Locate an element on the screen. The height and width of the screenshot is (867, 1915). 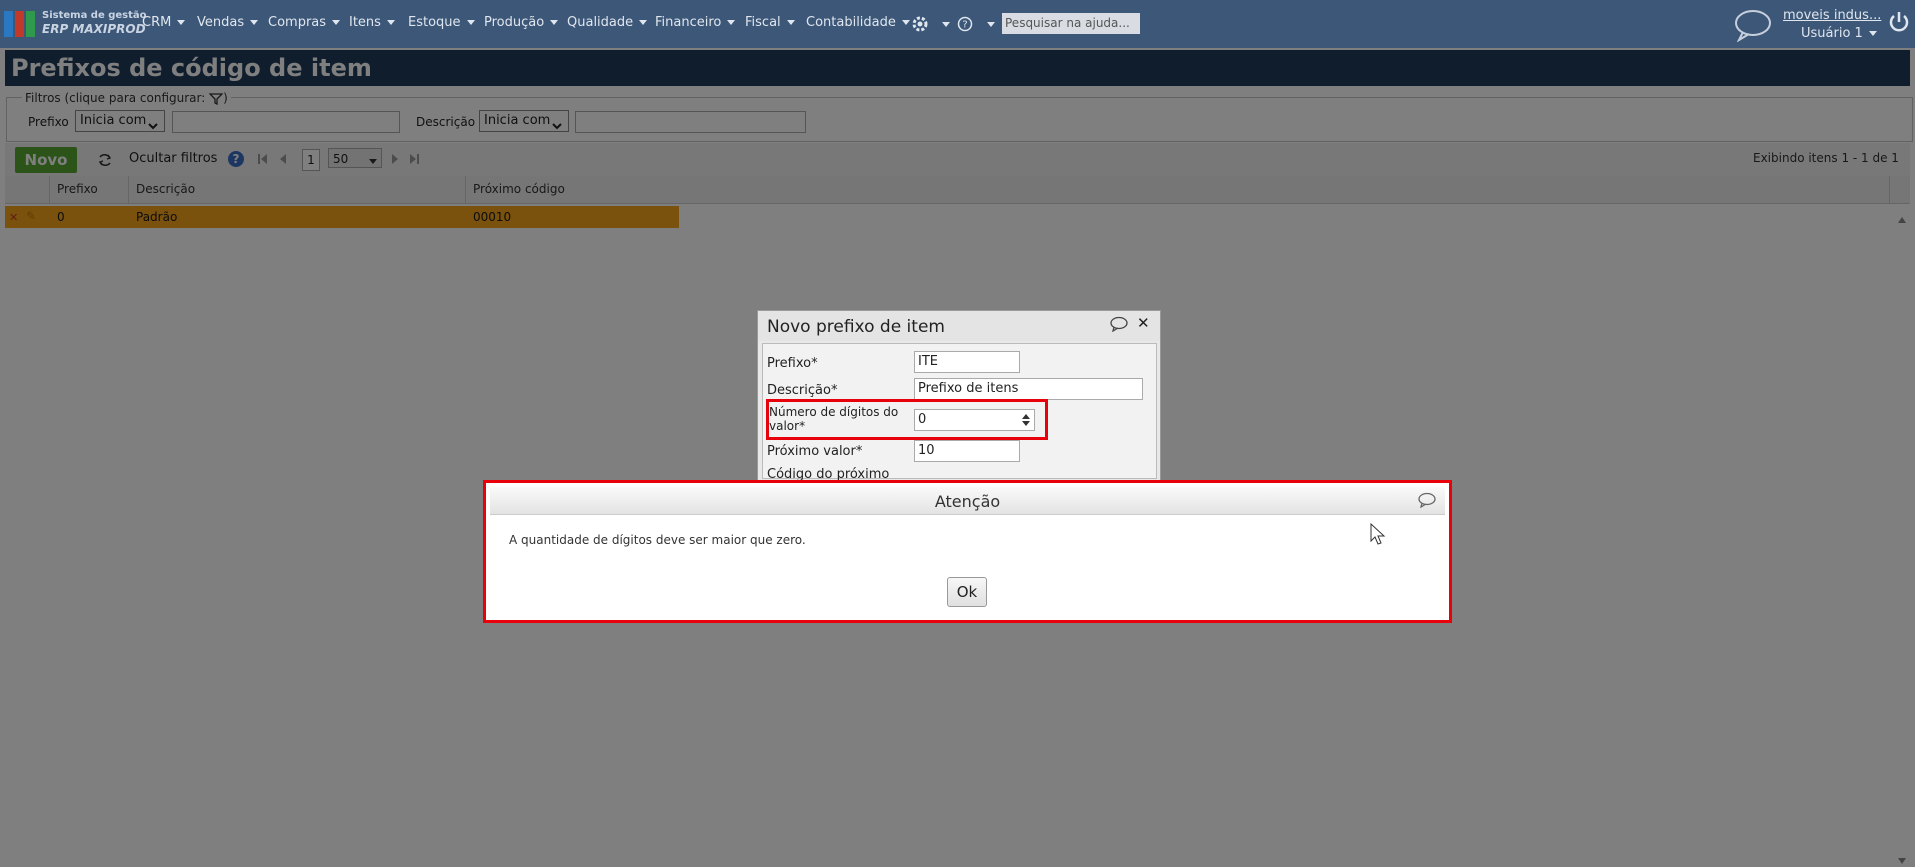
nav-crm-label: CRM is located at coordinates (157, 22).